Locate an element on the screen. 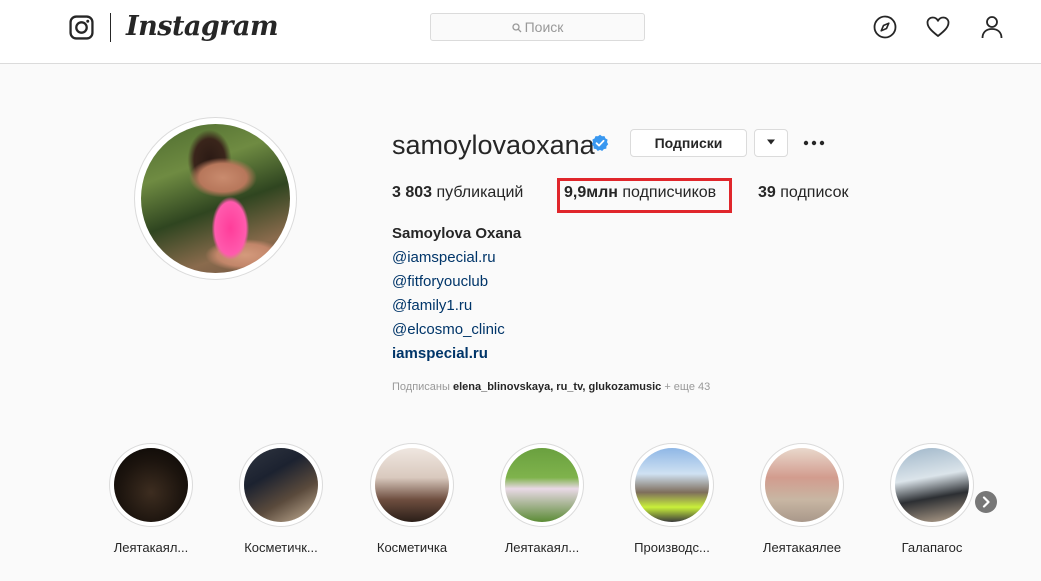 The width and height of the screenshot is (1041, 581). verified-badge-icon is located at coordinates (600, 142).